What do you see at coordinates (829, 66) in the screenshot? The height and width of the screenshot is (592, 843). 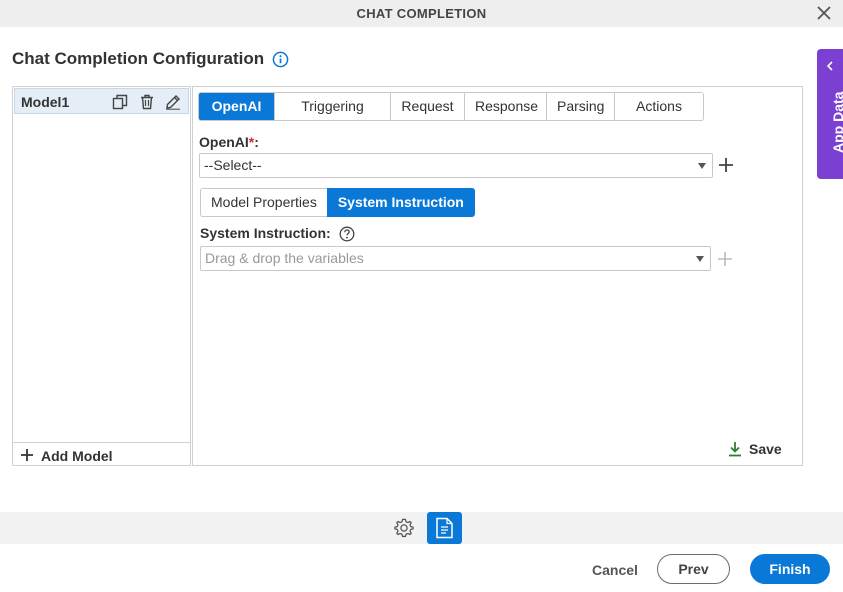 I see `chevron-left-icon` at bounding box center [829, 66].